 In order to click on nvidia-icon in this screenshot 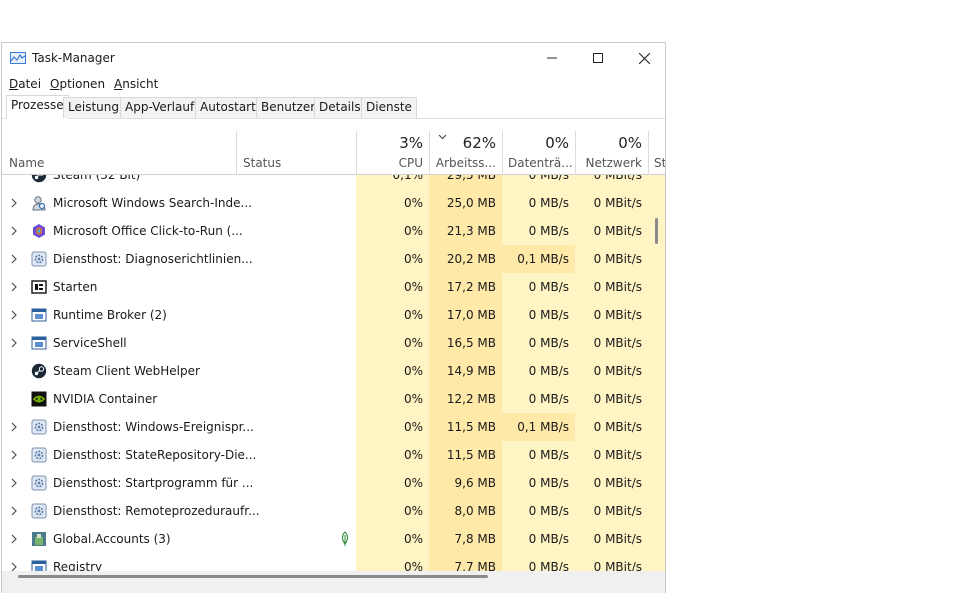, I will do `click(39, 399)`.